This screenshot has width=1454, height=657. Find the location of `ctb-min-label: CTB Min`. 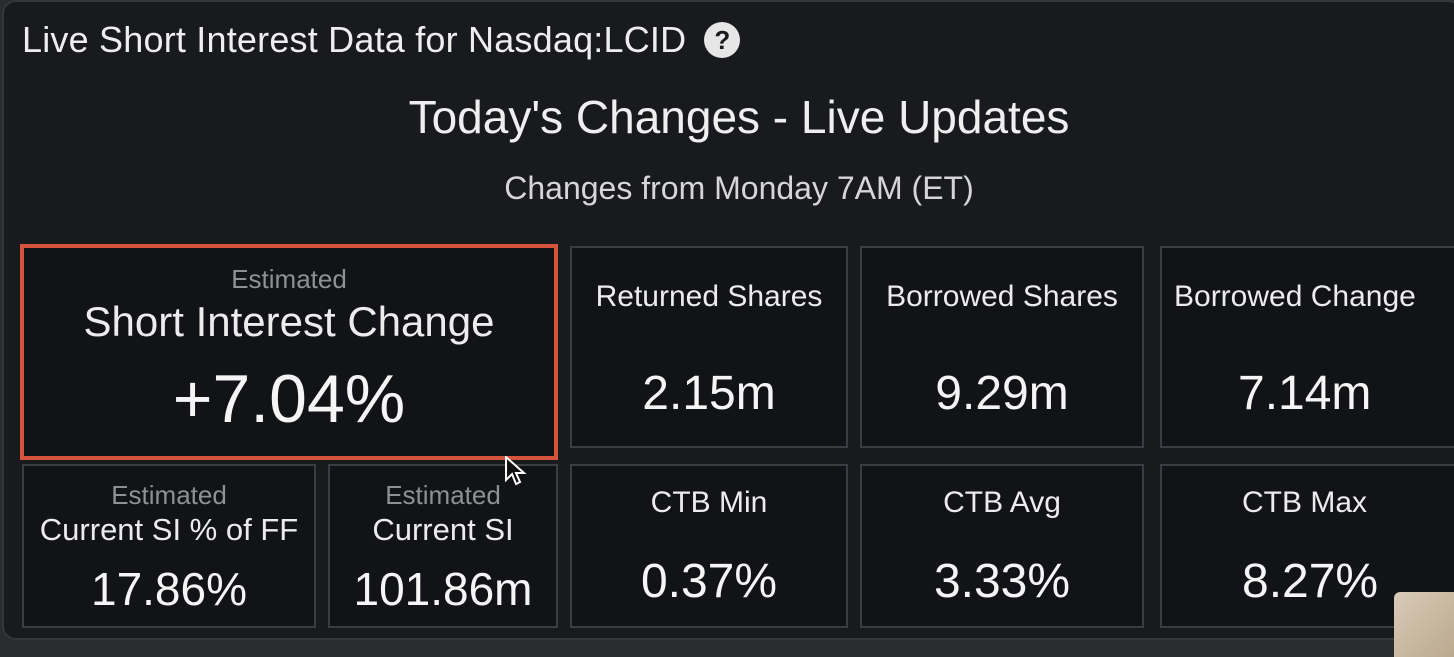

ctb-min-label: CTB Min is located at coordinates (709, 502).